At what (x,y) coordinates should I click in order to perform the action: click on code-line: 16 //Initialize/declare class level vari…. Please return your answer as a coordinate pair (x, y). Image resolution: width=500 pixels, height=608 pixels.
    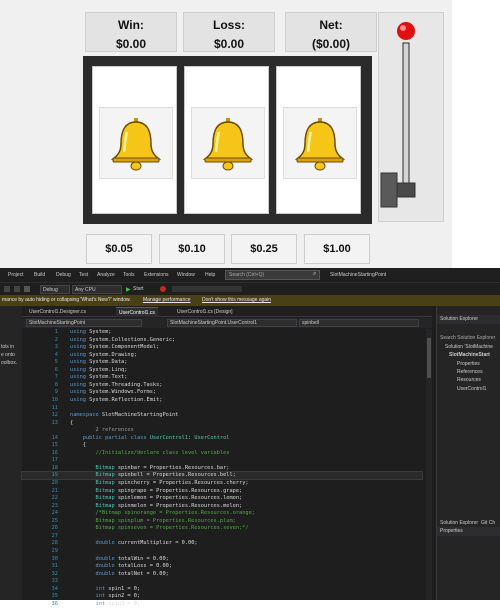
    Looking at the image, I should click on (222, 453).